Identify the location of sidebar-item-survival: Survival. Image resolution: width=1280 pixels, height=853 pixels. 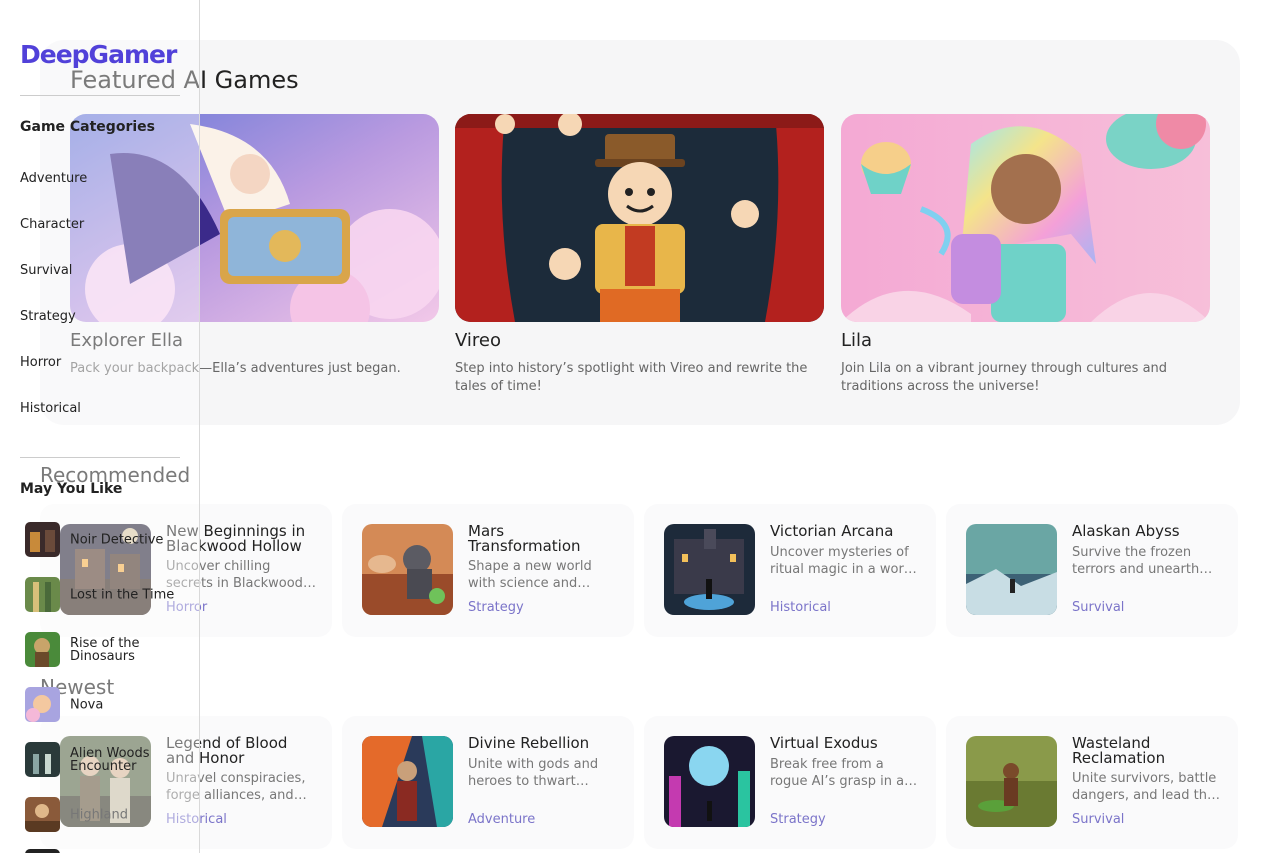
(46, 270).